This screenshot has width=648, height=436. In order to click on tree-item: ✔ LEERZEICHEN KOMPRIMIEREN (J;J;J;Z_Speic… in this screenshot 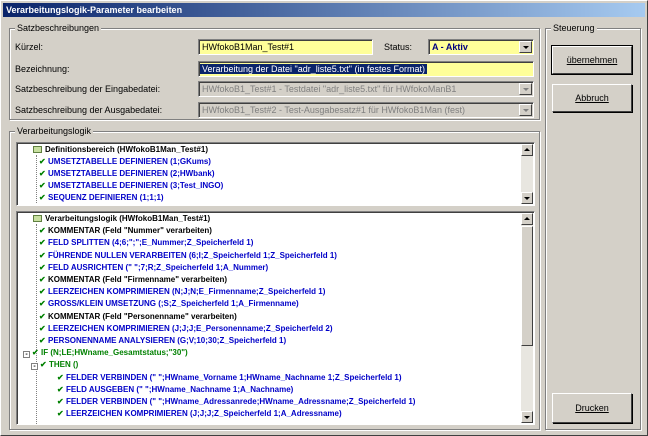, I will do `click(199, 414)`.